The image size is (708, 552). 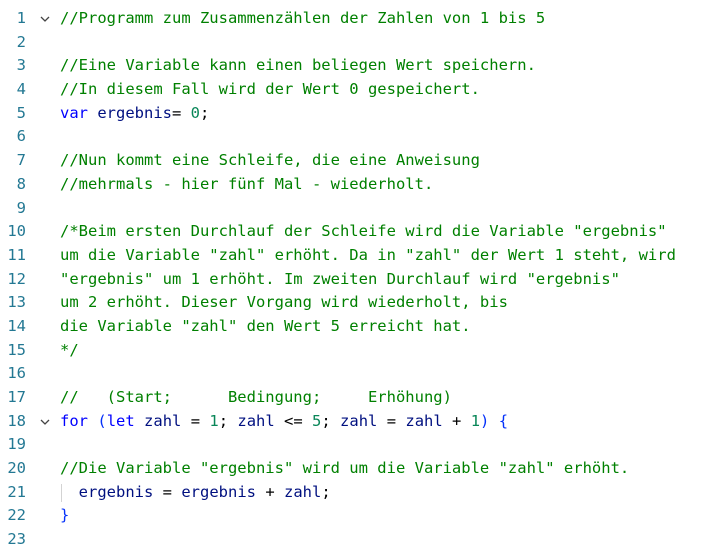 What do you see at coordinates (228, 420) in the screenshot?
I see `code-token: ;` at bounding box center [228, 420].